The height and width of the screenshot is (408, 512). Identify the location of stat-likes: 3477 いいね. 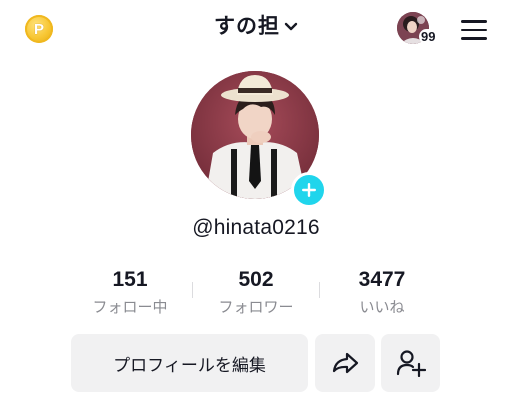
(382, 292).